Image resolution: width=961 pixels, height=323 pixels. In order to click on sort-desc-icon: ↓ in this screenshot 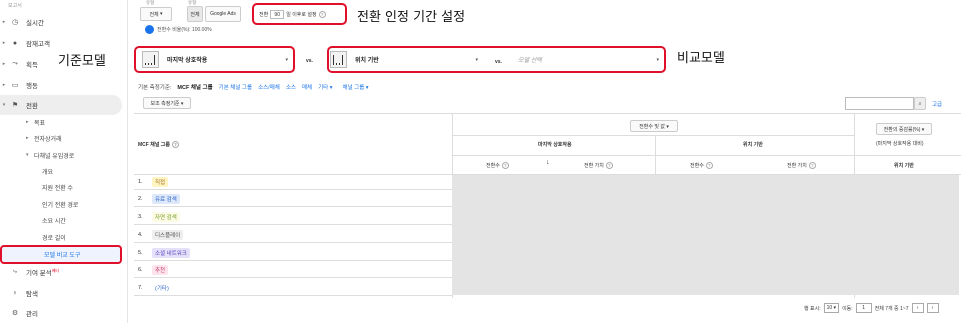, I will do `click(548, 162)`.